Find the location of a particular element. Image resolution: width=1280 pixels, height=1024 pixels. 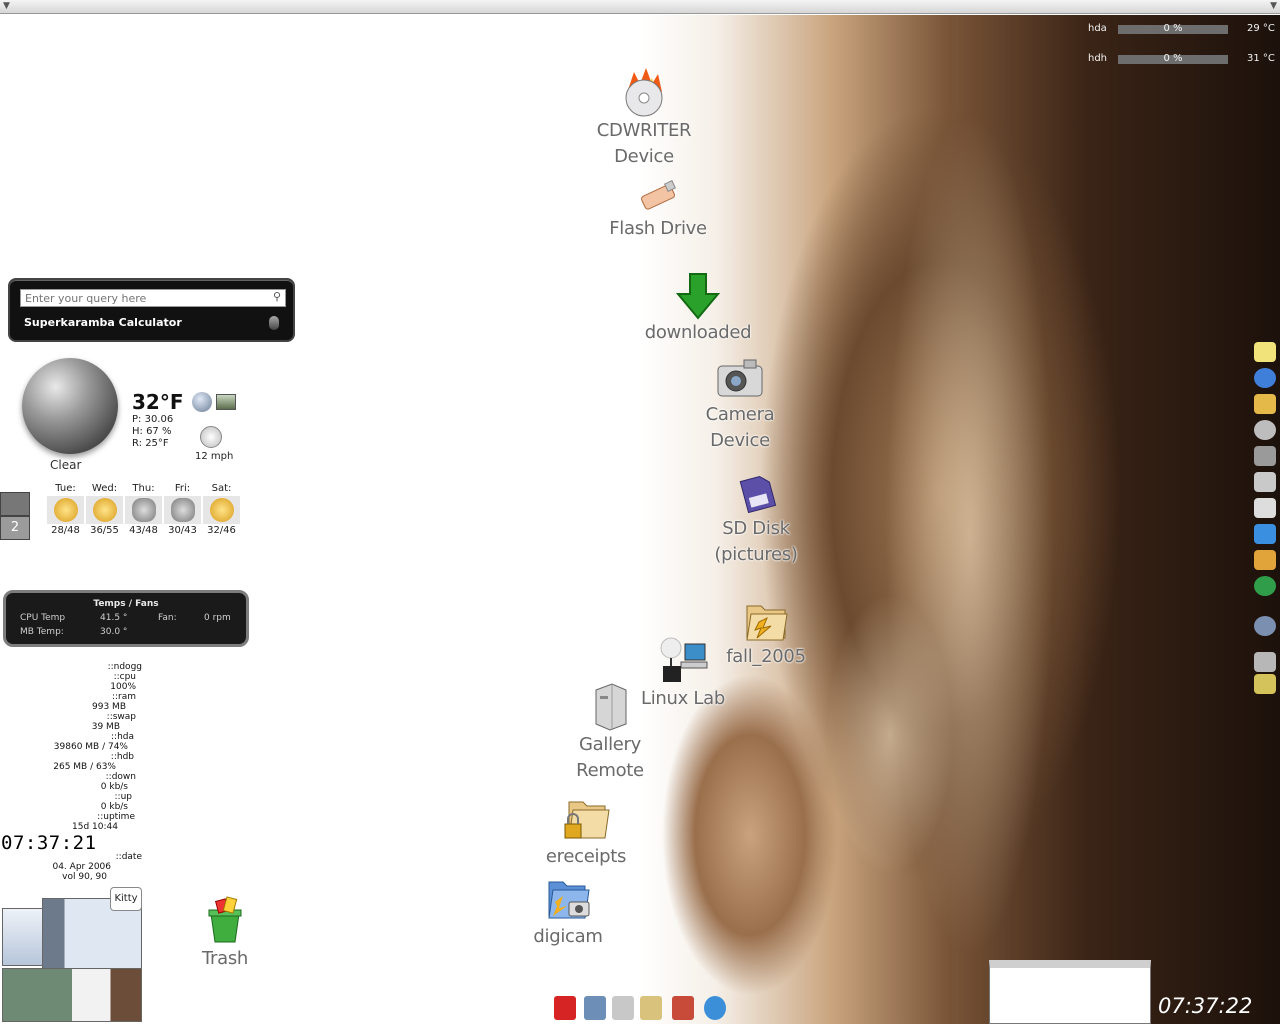

desktop-icon-flash-drive: Flash Drive is located at coordinates (658, 210).